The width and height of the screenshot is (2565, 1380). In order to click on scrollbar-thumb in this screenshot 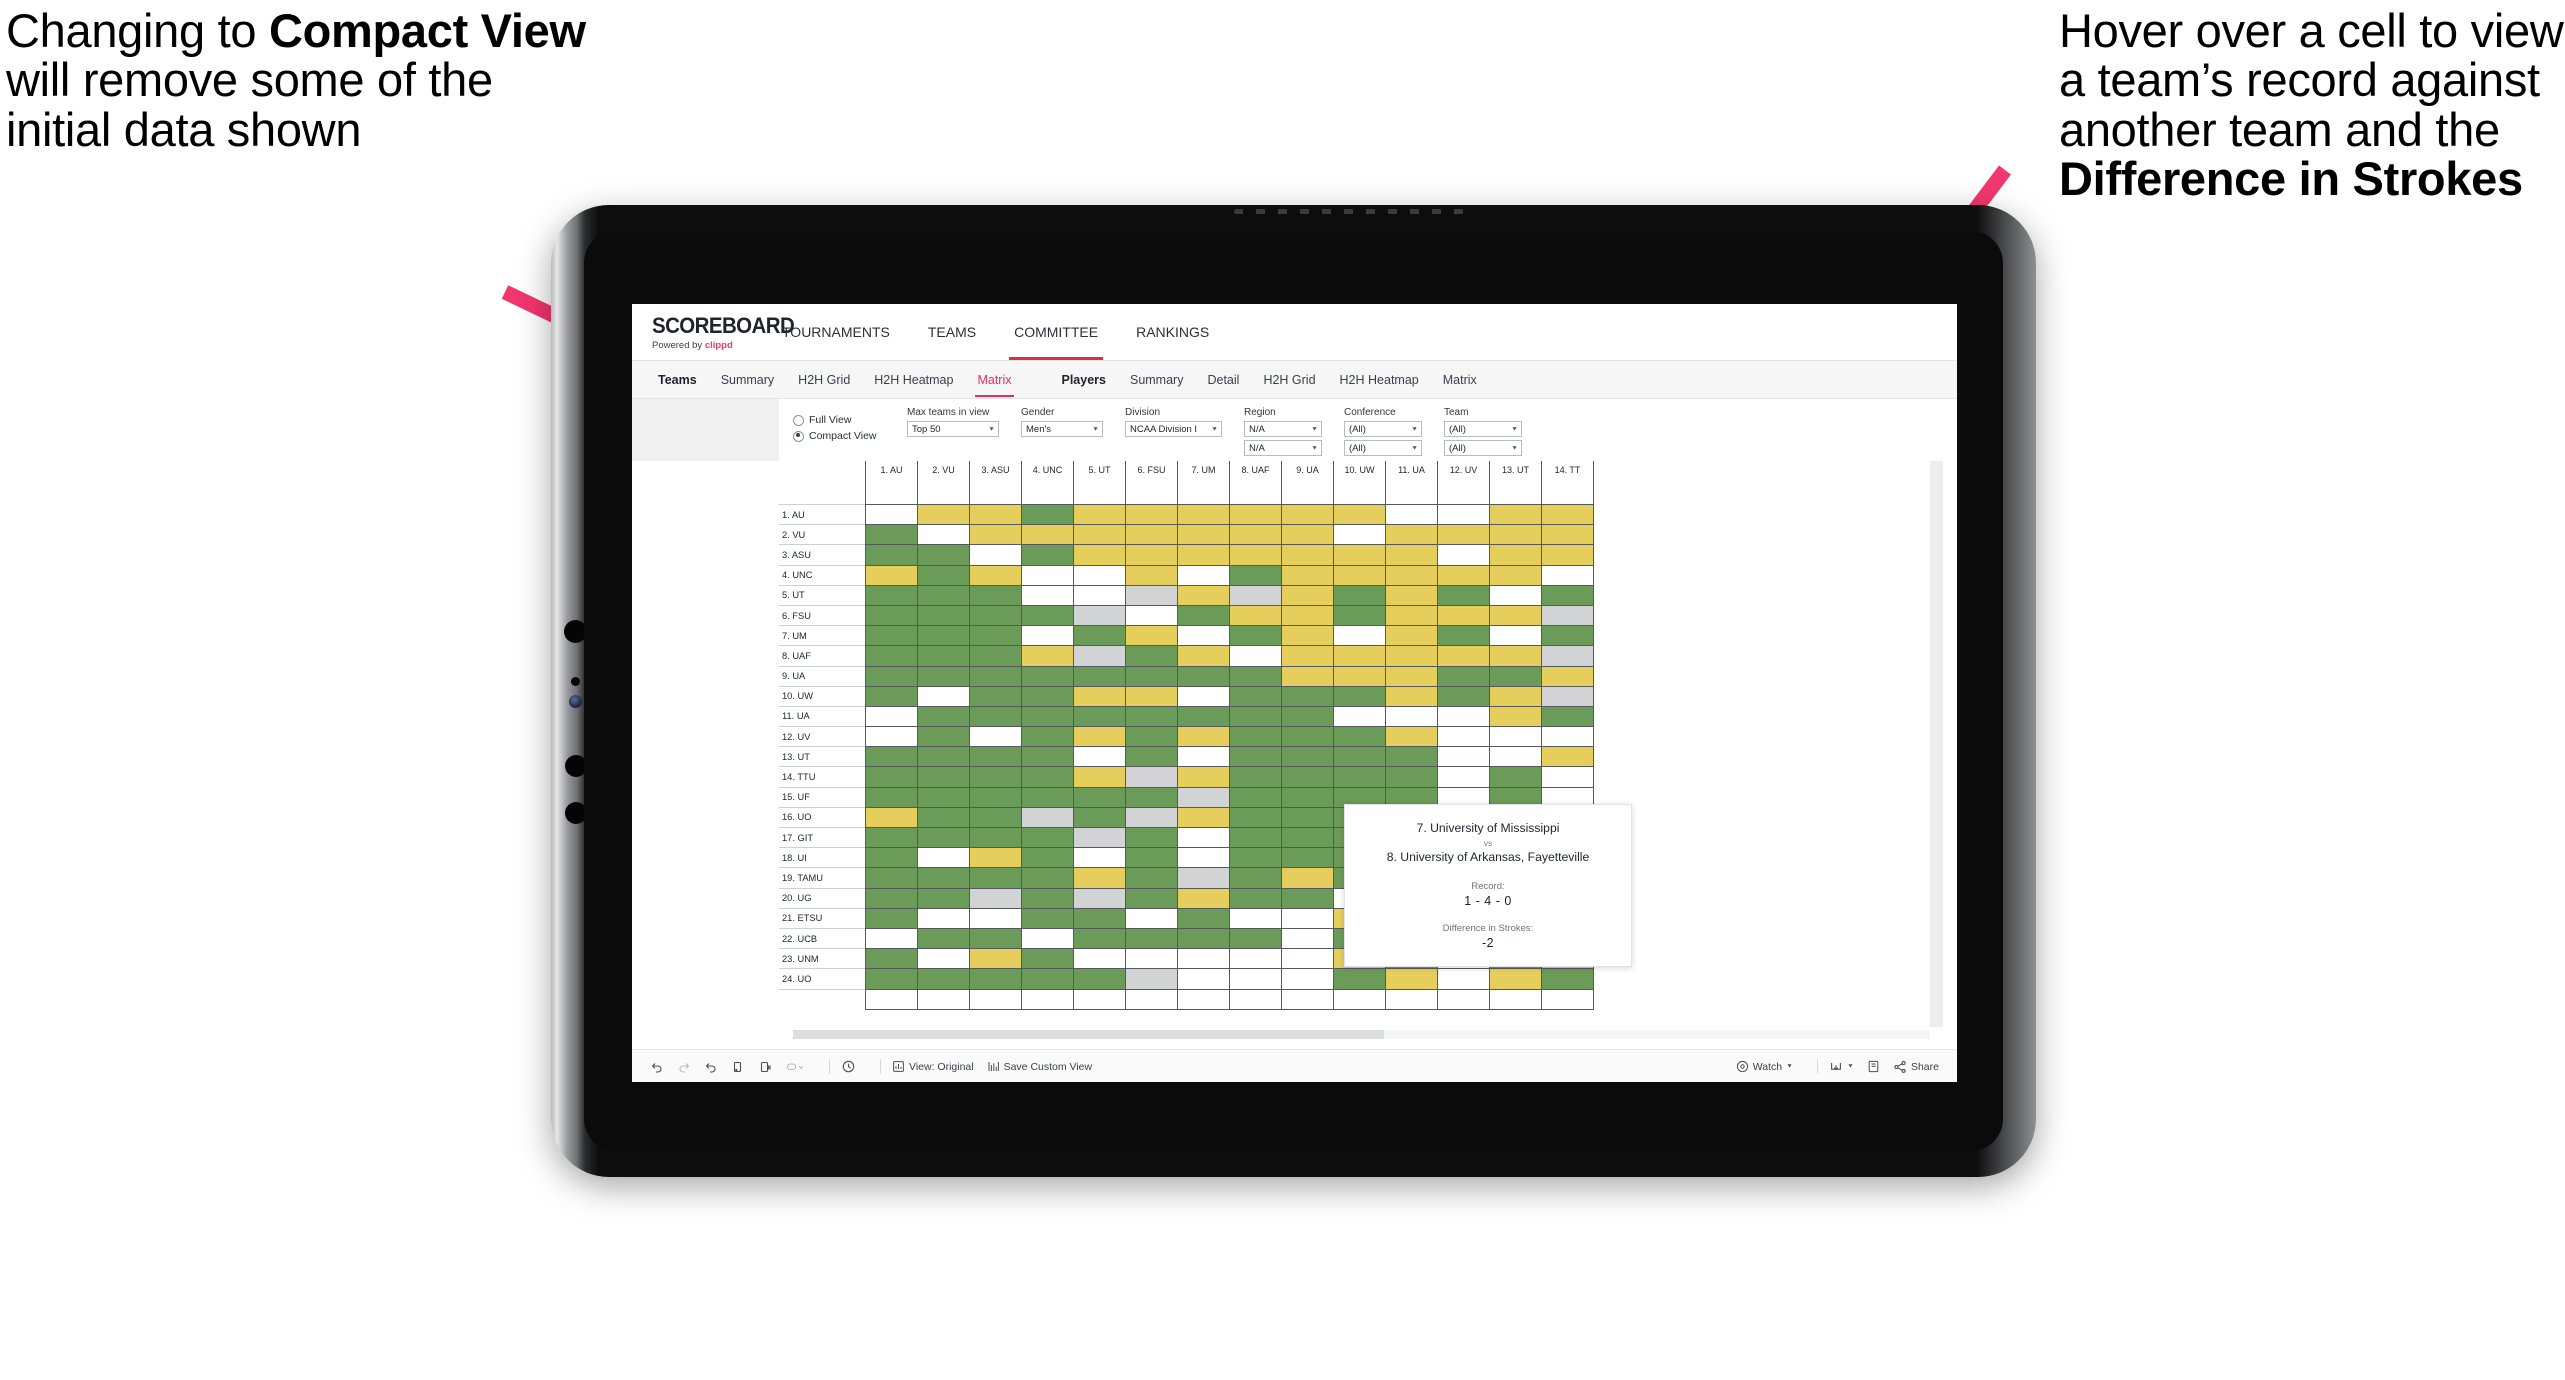, I will do `click(1089, 1034)`.